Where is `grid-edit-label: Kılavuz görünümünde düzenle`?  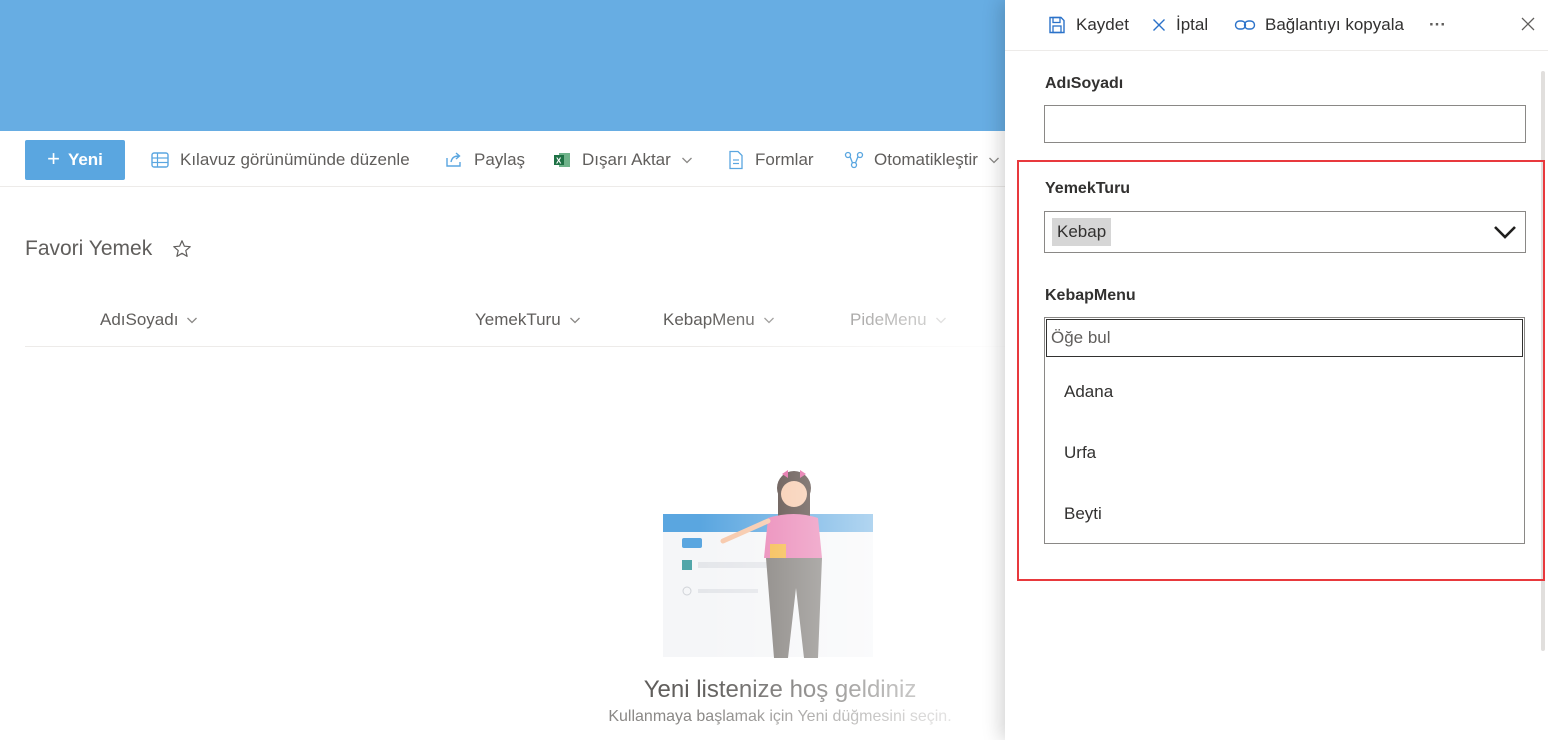 grid-edit-label: Kılavuz görünümünde düzenle is located at coordinates (295, 159).